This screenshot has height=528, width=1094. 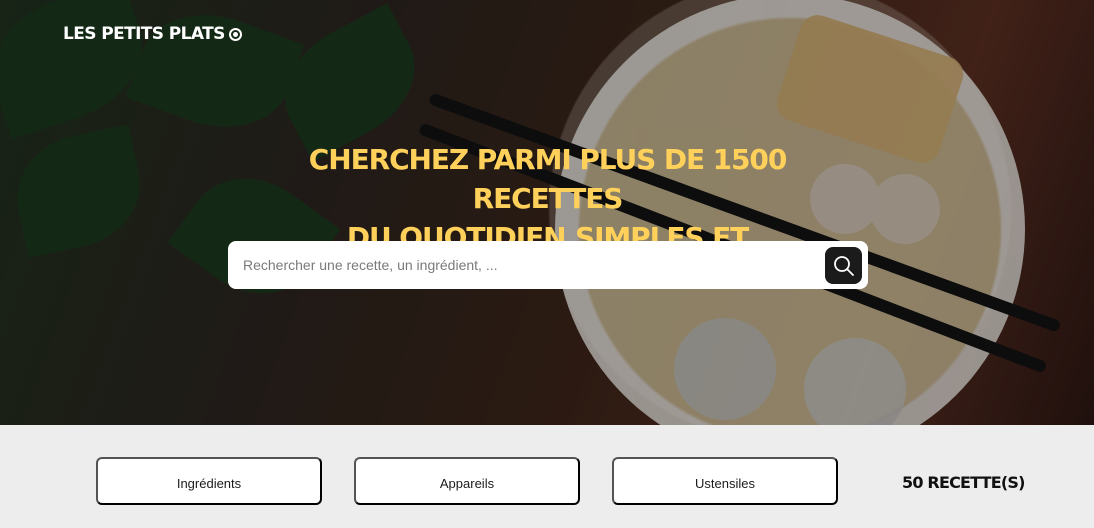 I want to click on filter-label: Ingrédients, so click(x=209, y=483).